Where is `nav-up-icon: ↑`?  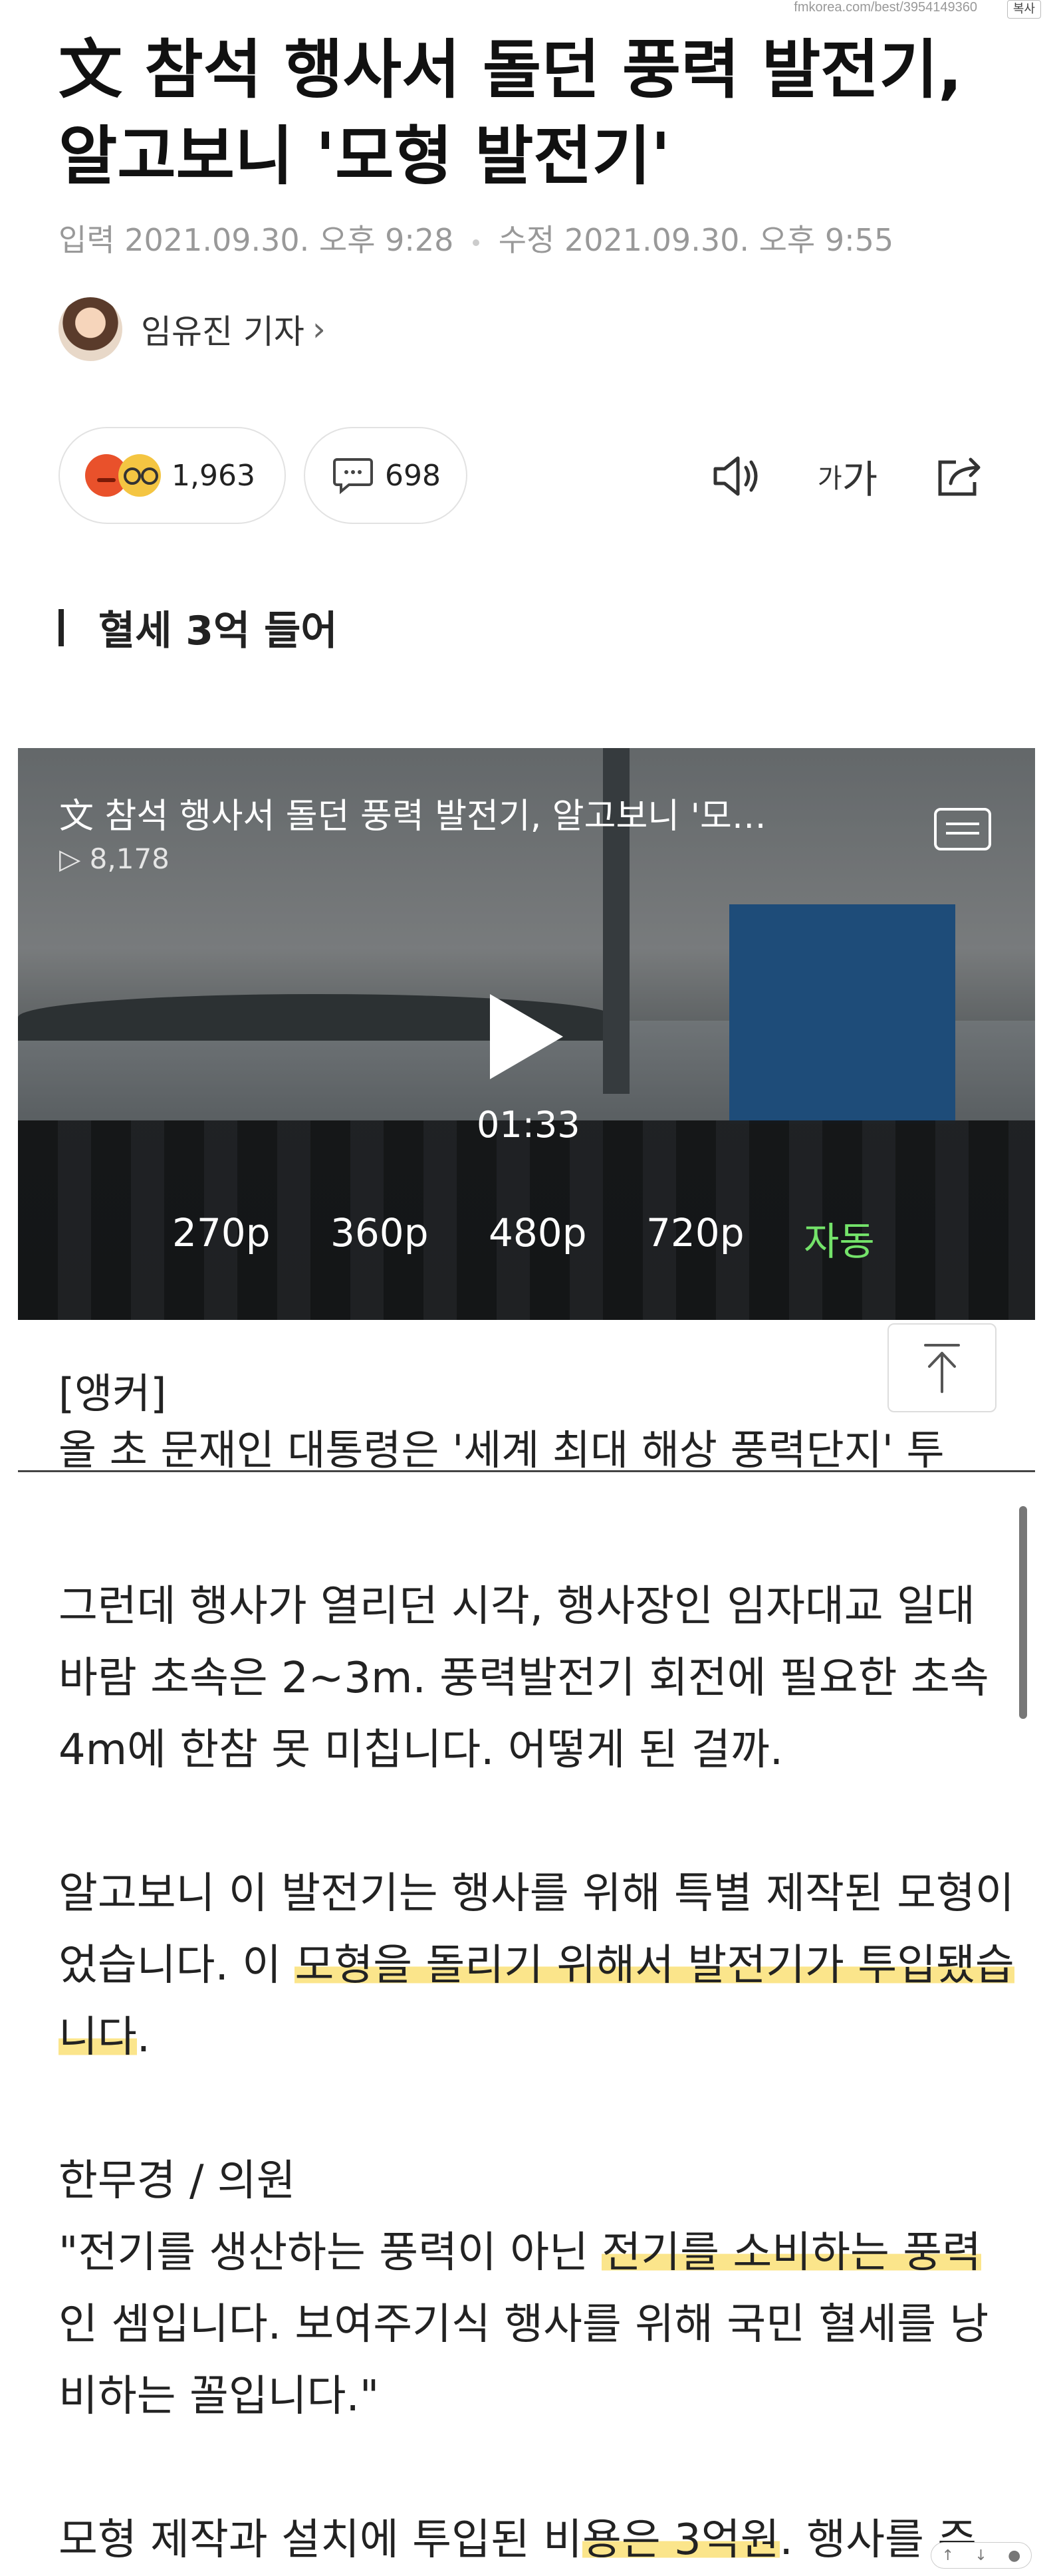
nav-up-icon: ↑ is located at coordinates (948, 2555).